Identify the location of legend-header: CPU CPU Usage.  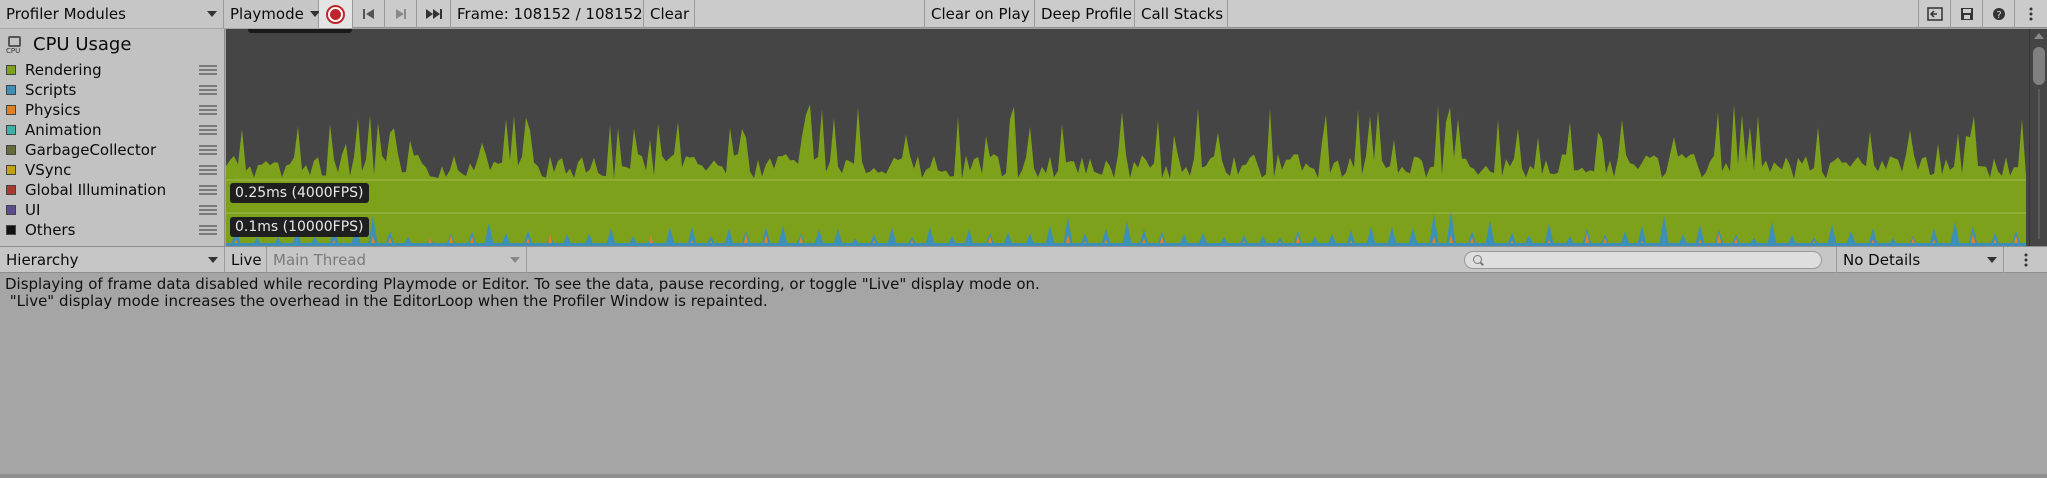
(112, 44).